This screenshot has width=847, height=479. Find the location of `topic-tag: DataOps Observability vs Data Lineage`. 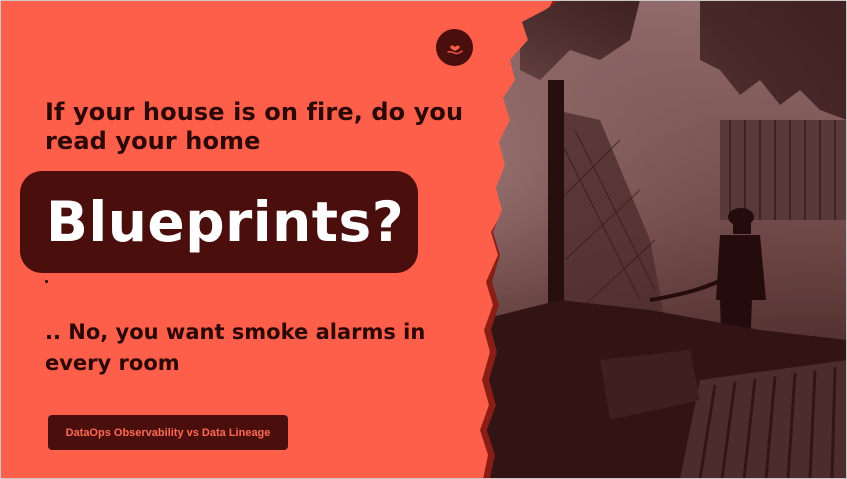

topic-tag: DataOps Observability vs Data Lineage is located at coordinates (168, 432).